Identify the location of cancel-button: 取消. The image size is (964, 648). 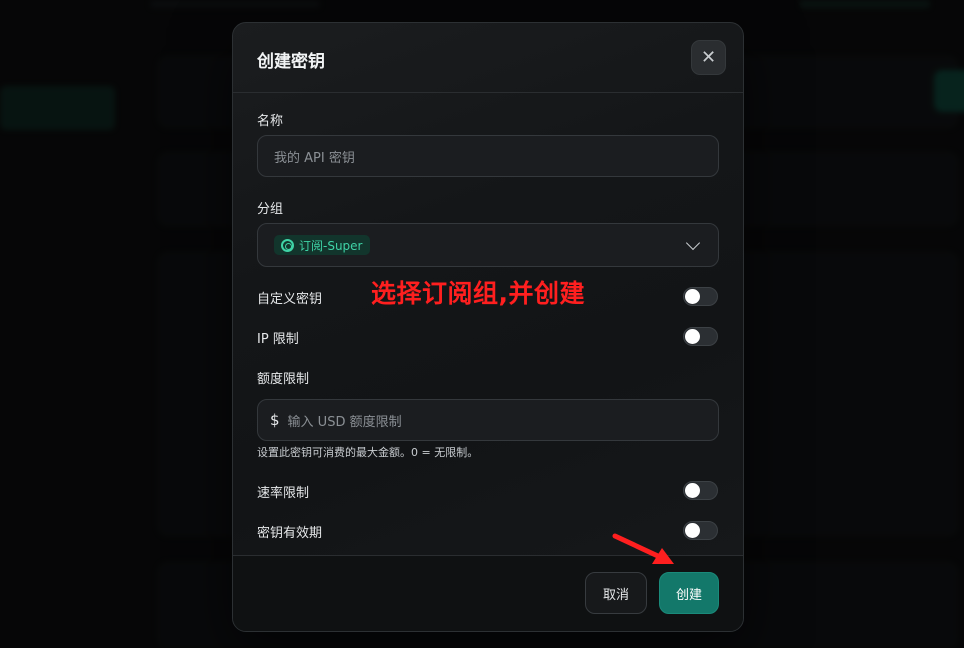
(616, 593).